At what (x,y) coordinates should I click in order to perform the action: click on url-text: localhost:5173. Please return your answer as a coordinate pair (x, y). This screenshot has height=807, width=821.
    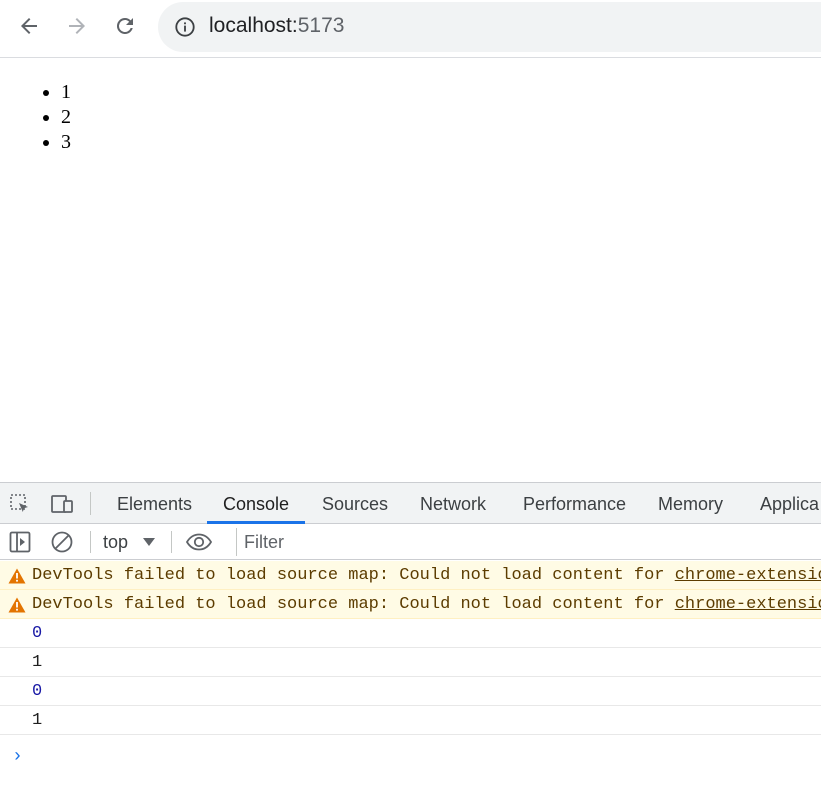
    Looking at the image, I should click on (276, 26).